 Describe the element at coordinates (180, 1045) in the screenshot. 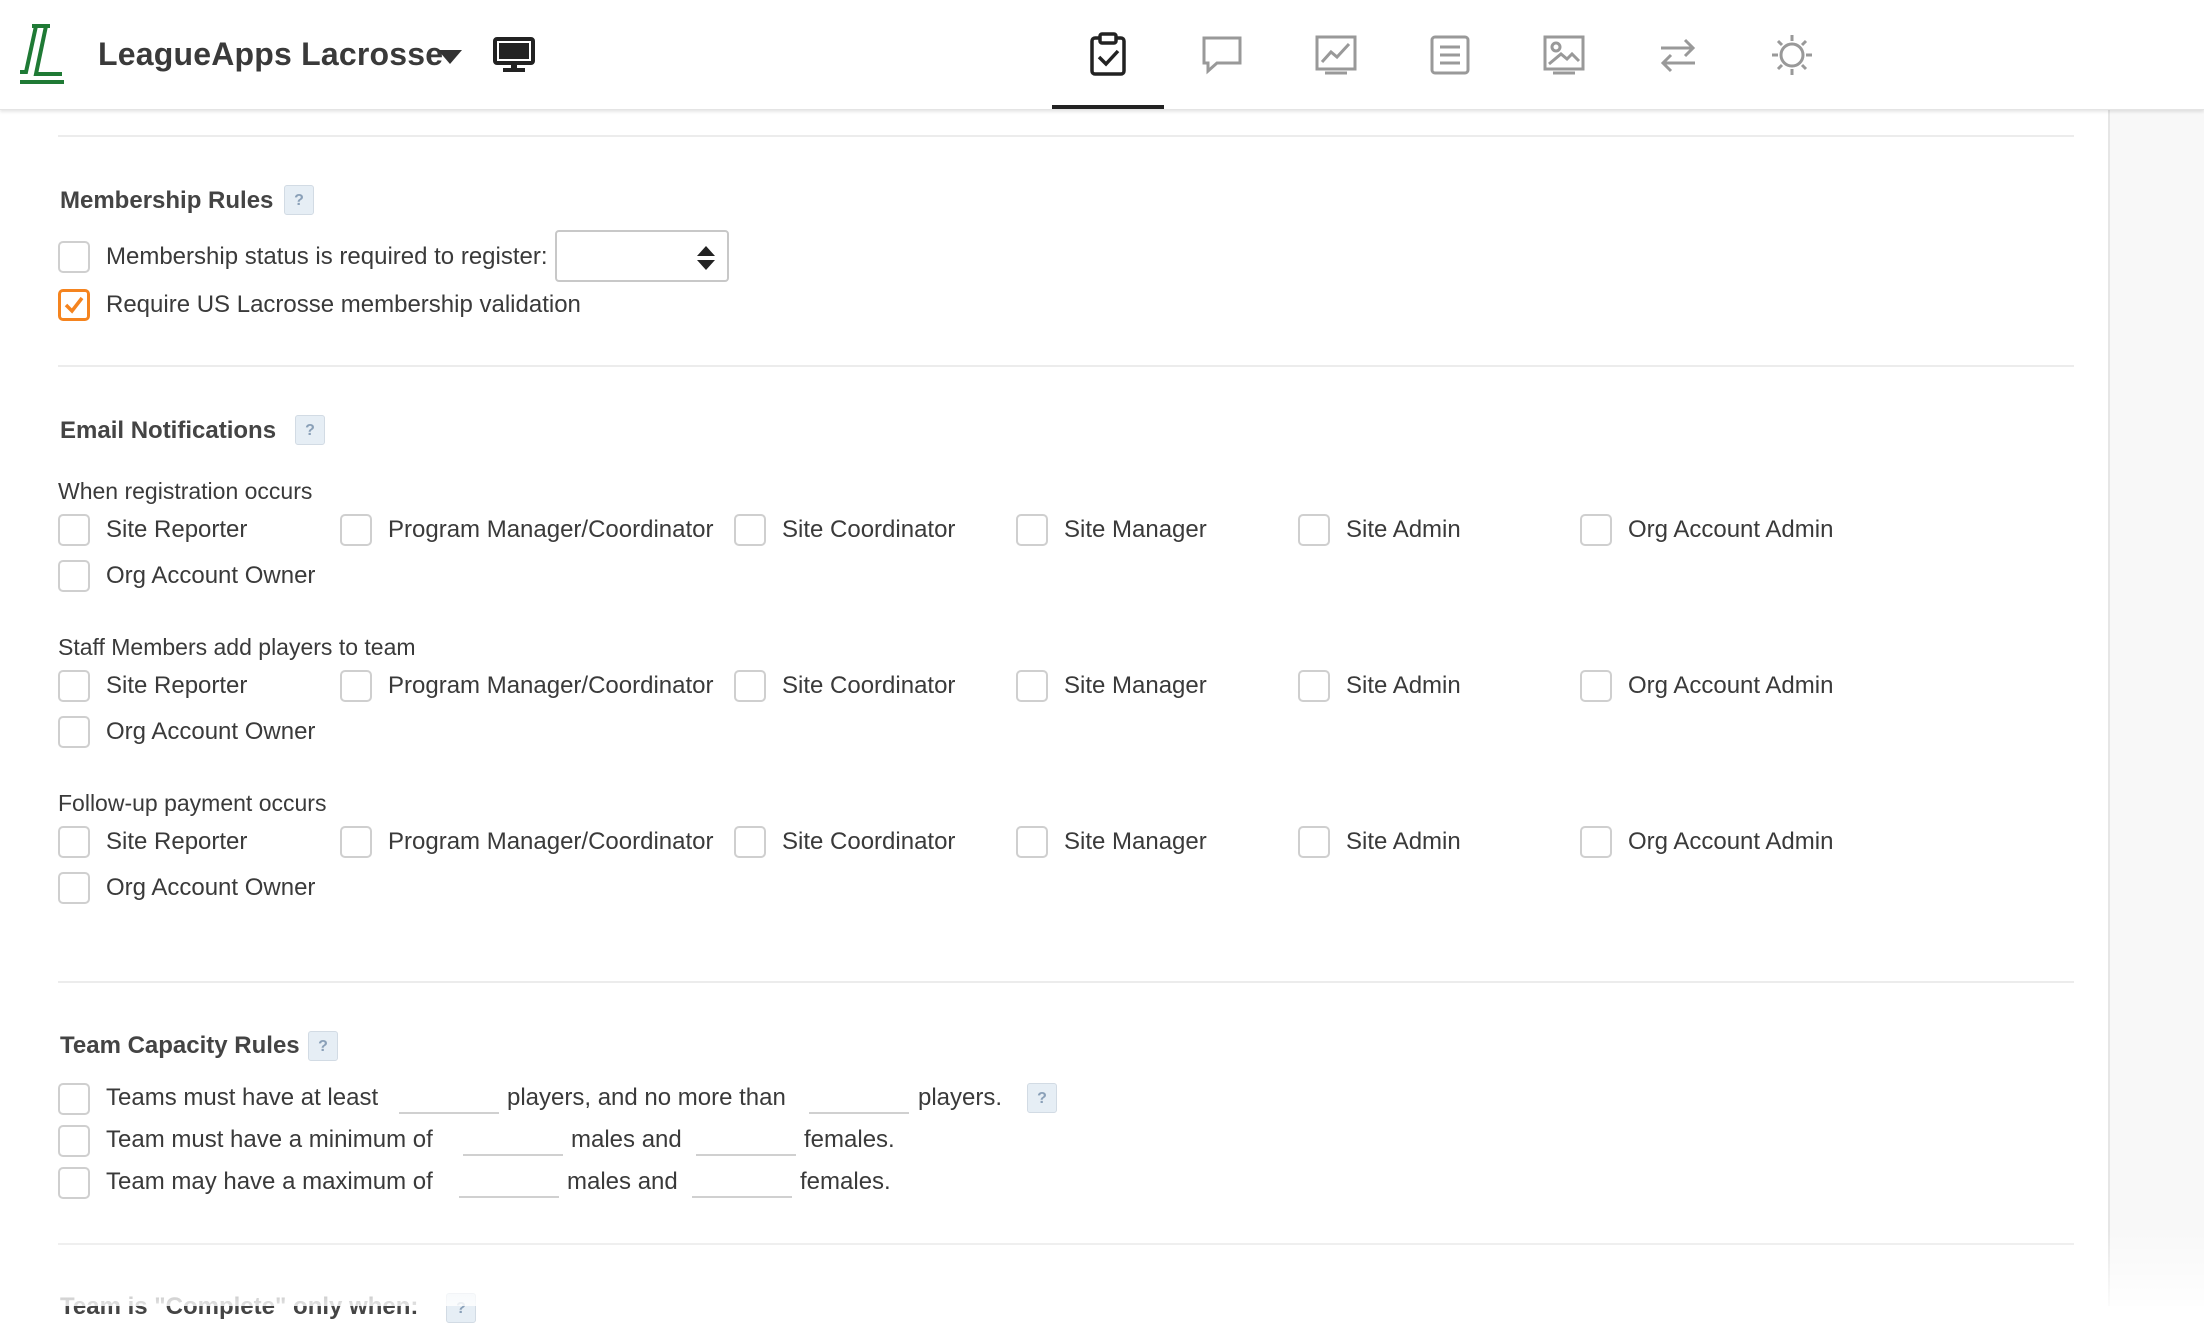

I see `team-capacity-rules-title: Team Capacity Rules` at that location.